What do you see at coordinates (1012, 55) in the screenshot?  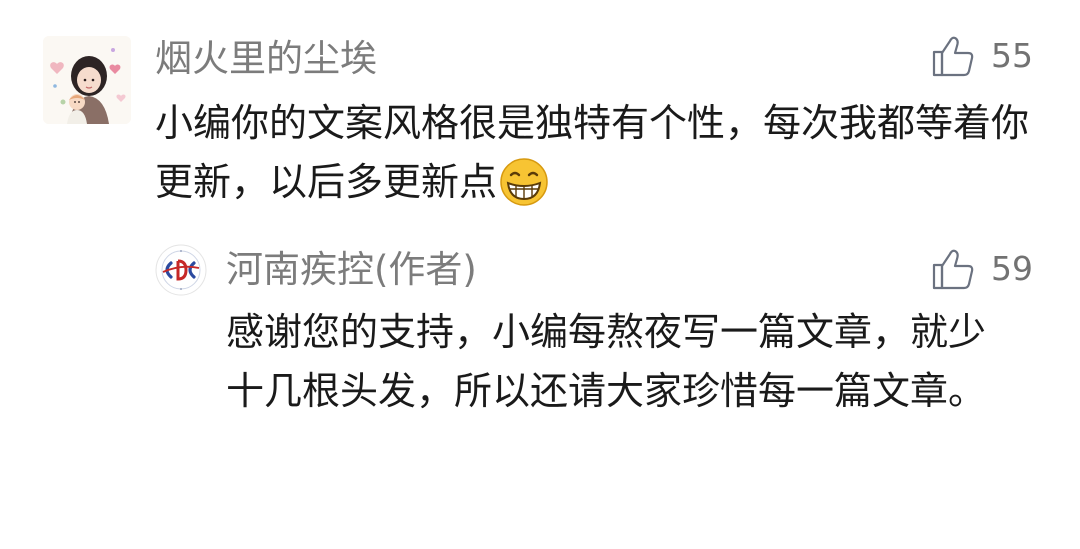 I see `like-count: 55` at bounding box center [1012, 55].